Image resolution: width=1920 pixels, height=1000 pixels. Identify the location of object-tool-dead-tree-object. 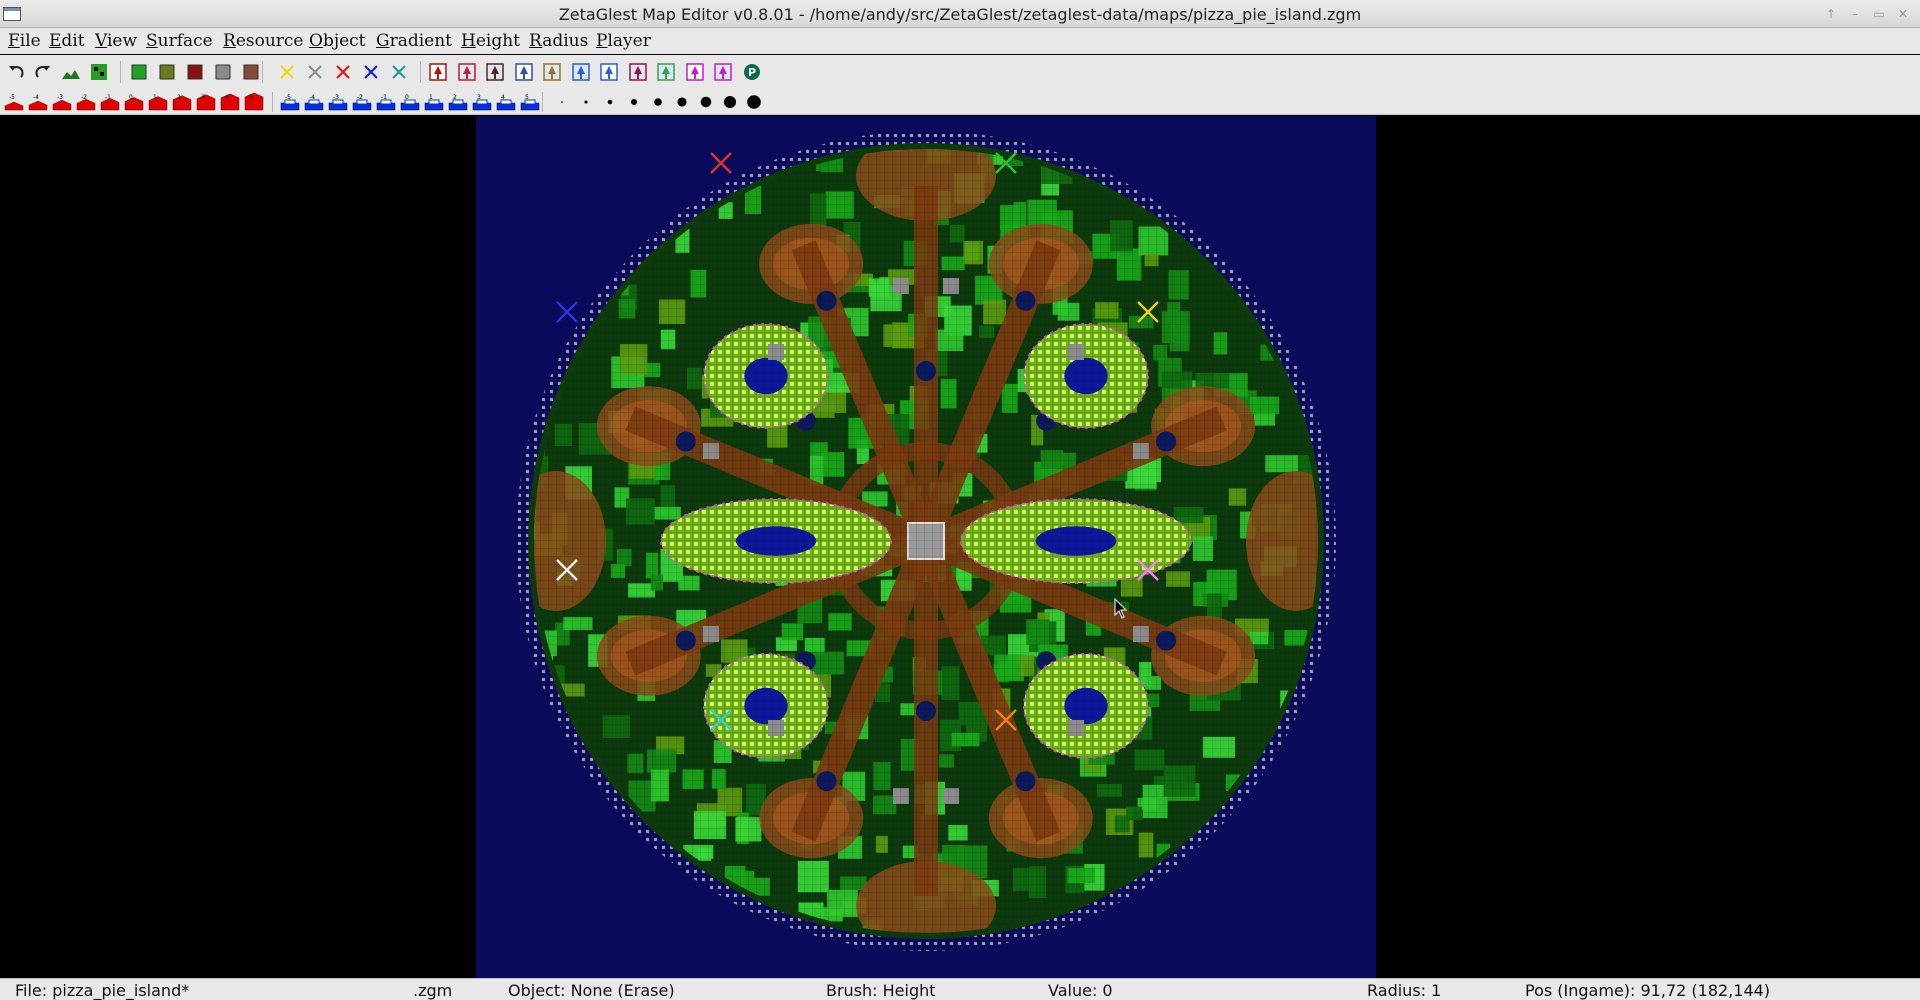
(638, 72).